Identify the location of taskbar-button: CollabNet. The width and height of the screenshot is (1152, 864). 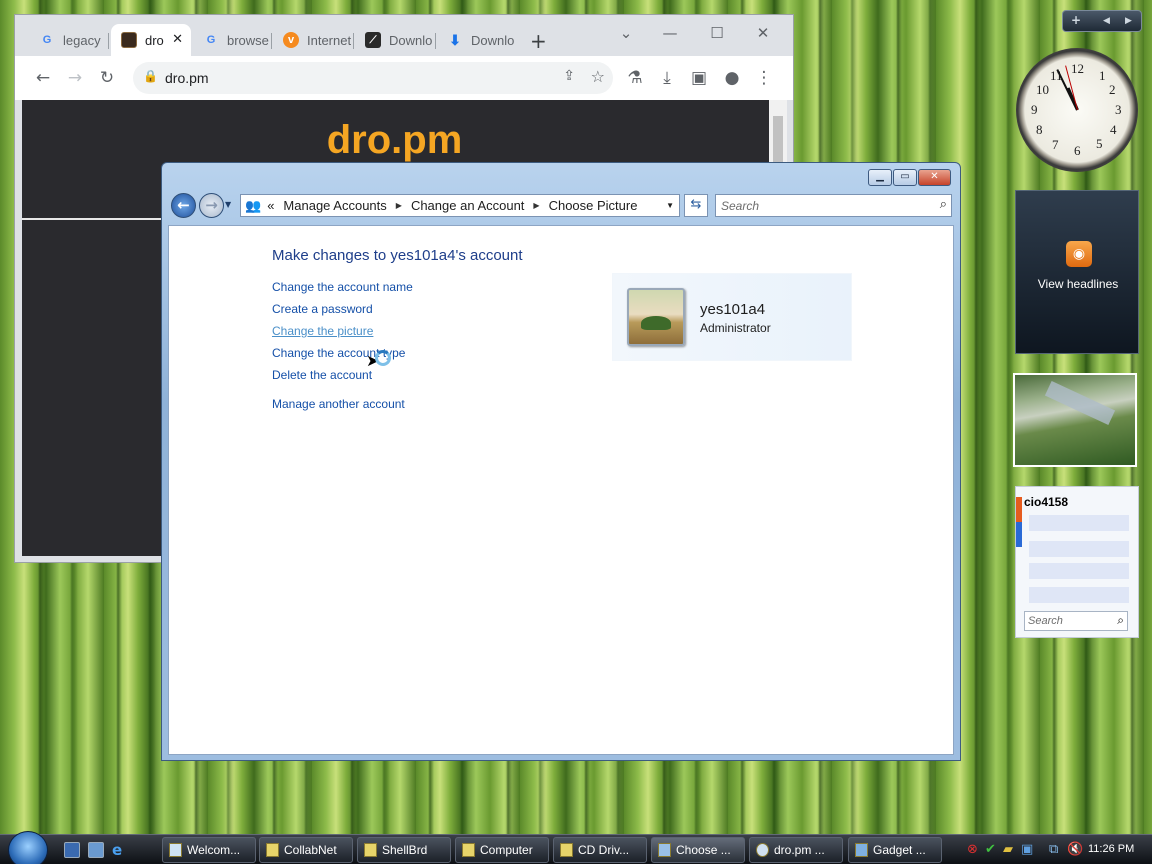
(306, 850).